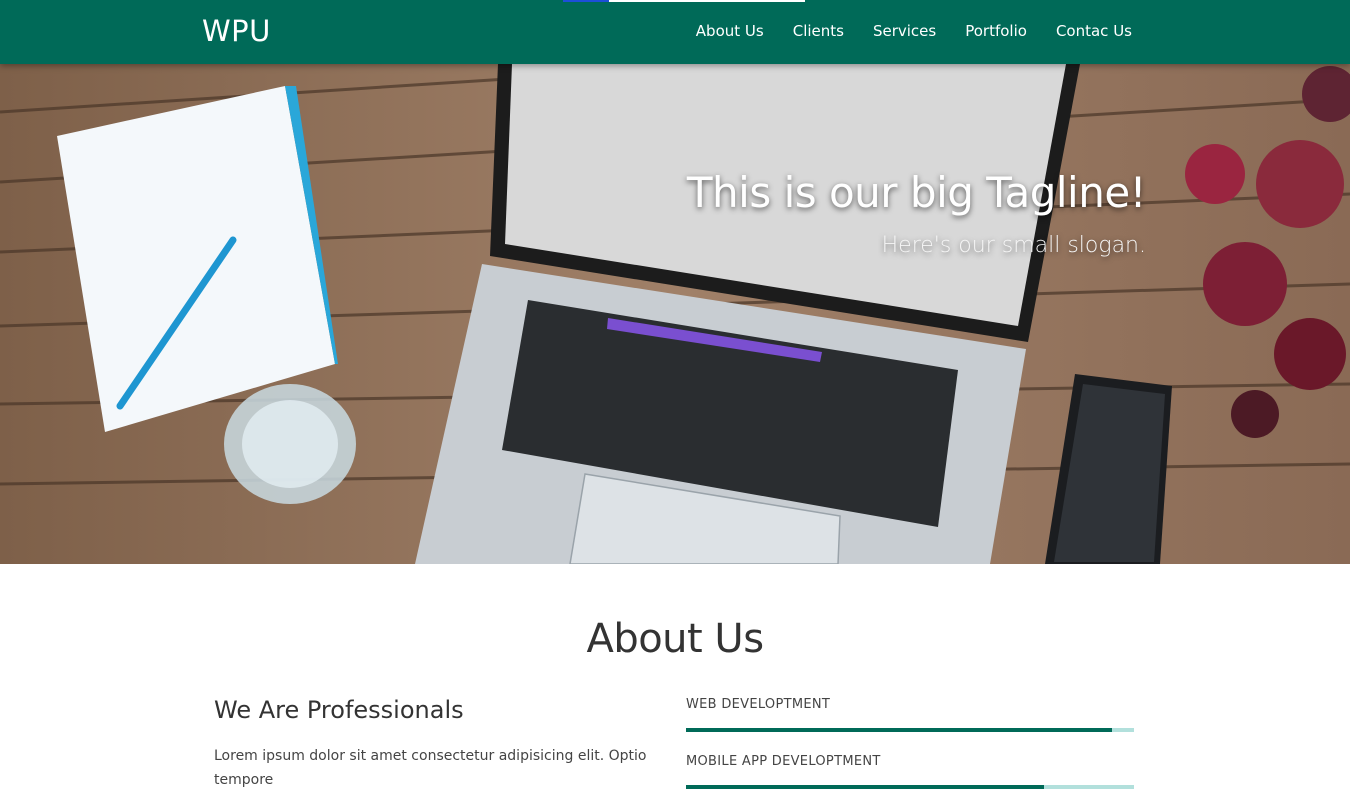 Image resolution: width=1350 pixels, height=811 pixels. Describe the element at coordinates (586, 1) in the screenshot. I see `top-scroll-indicator-accent` at that location.